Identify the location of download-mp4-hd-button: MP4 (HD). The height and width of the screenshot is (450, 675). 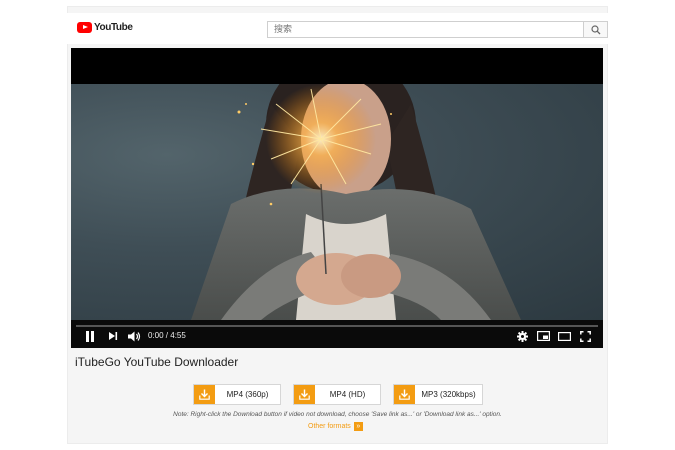
(337, 394).